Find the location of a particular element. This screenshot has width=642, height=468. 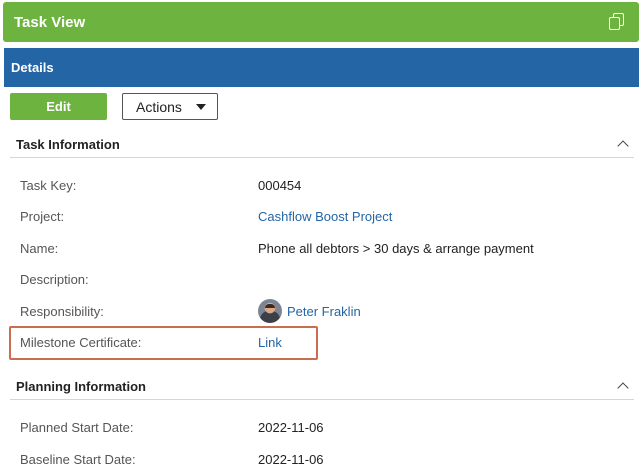

planned-start-date-label: Planned Start Date: is located at coordinates (77, 427).